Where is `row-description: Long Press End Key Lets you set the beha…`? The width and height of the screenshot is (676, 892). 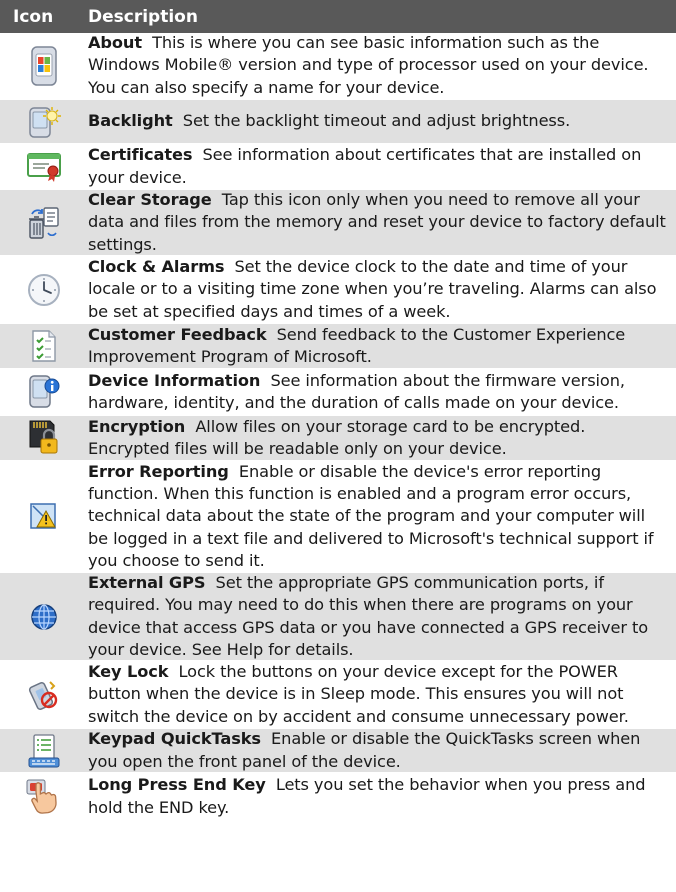 row-description: Long Press End Key Lets you set the beha… is located at coordinates (382, 796).